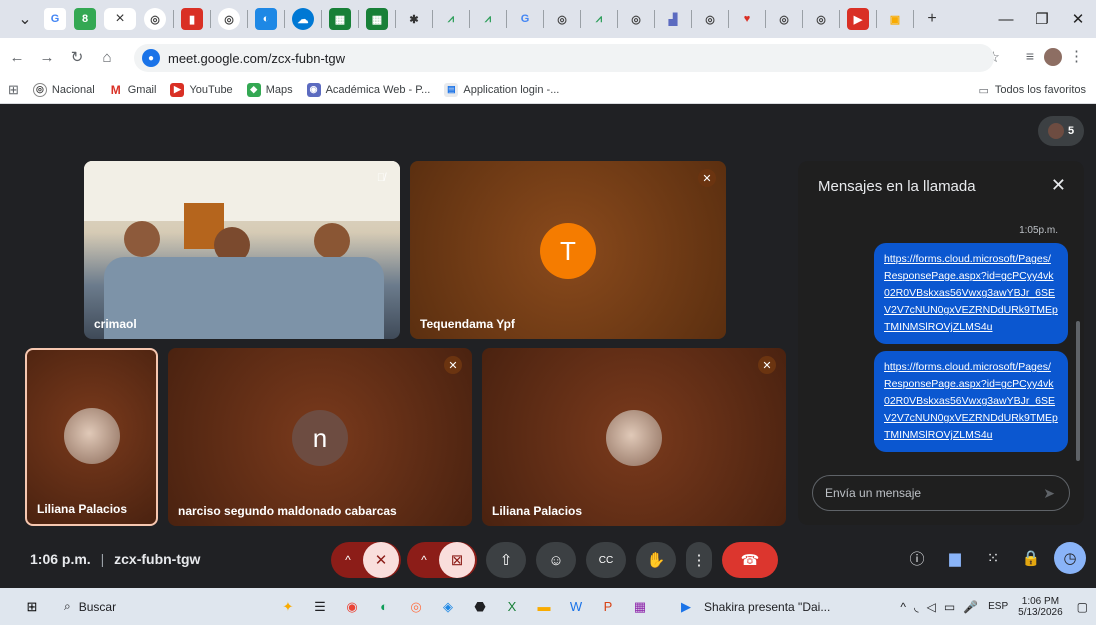  I want to click on info-icon: ⓘ, so click(917, 558).